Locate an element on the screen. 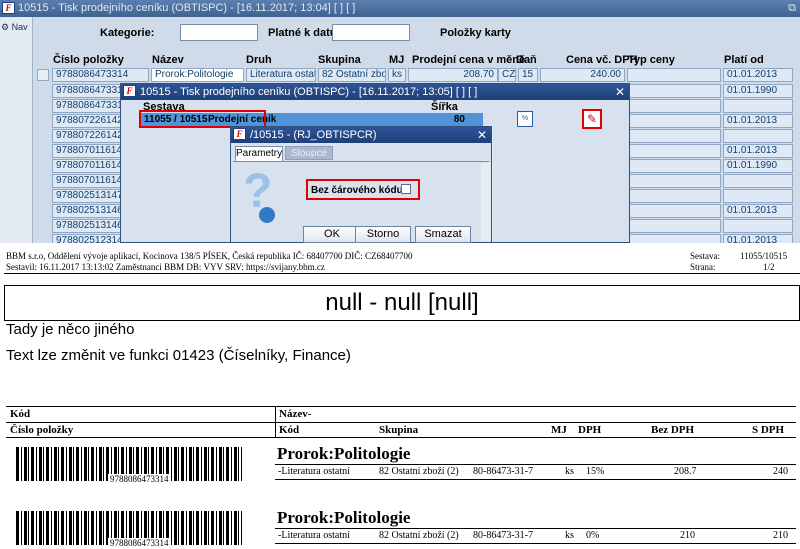  kategorie-input is located at coordinates (219, 32).